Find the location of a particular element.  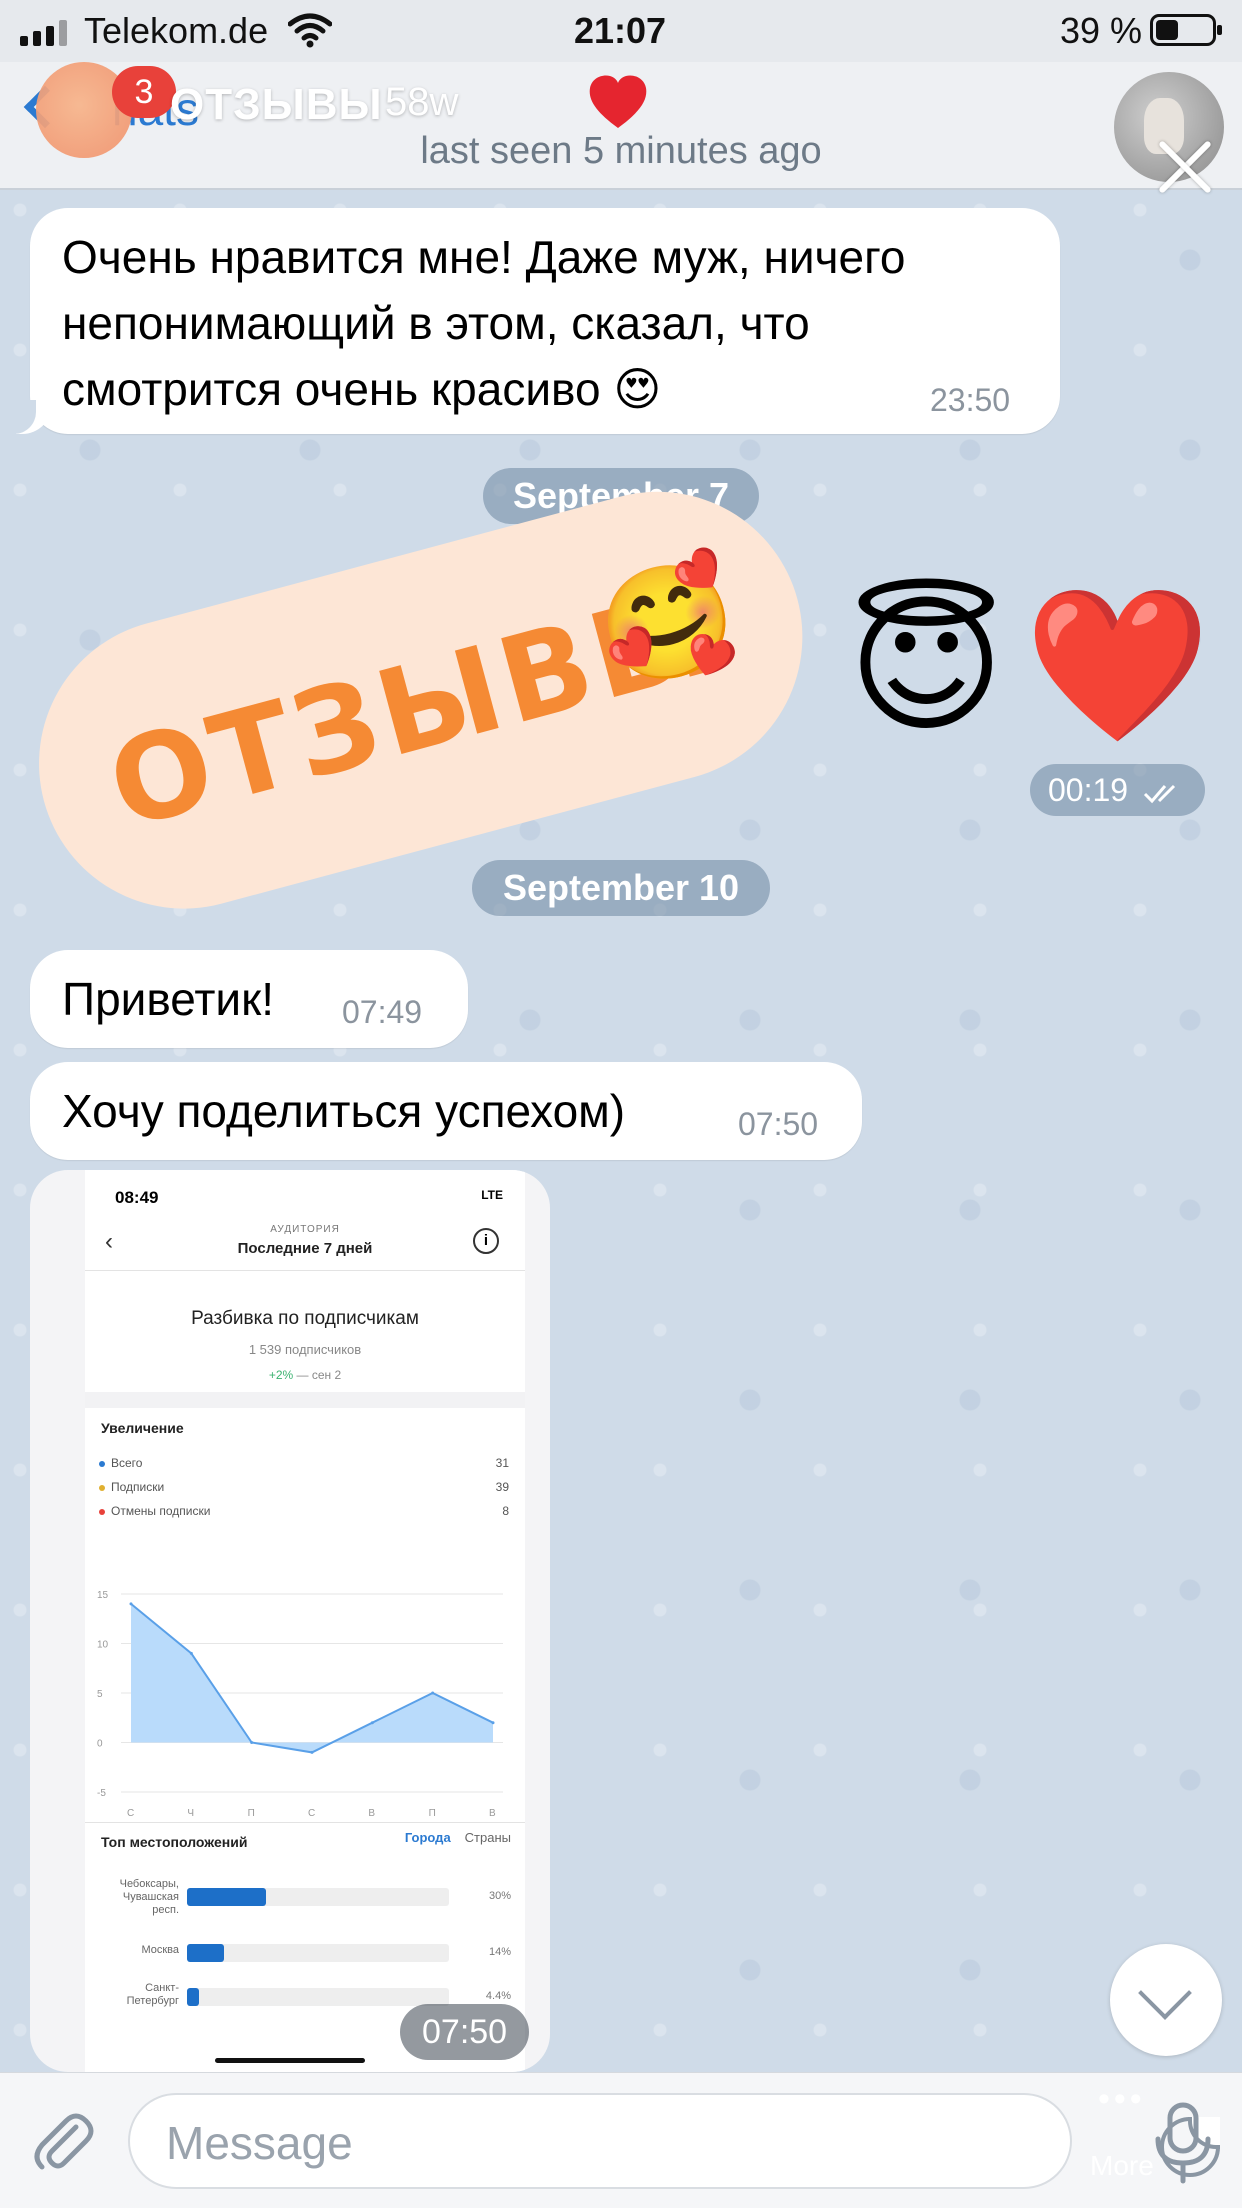

halo-emoji: 😇 is located at coordinates (926, 665).